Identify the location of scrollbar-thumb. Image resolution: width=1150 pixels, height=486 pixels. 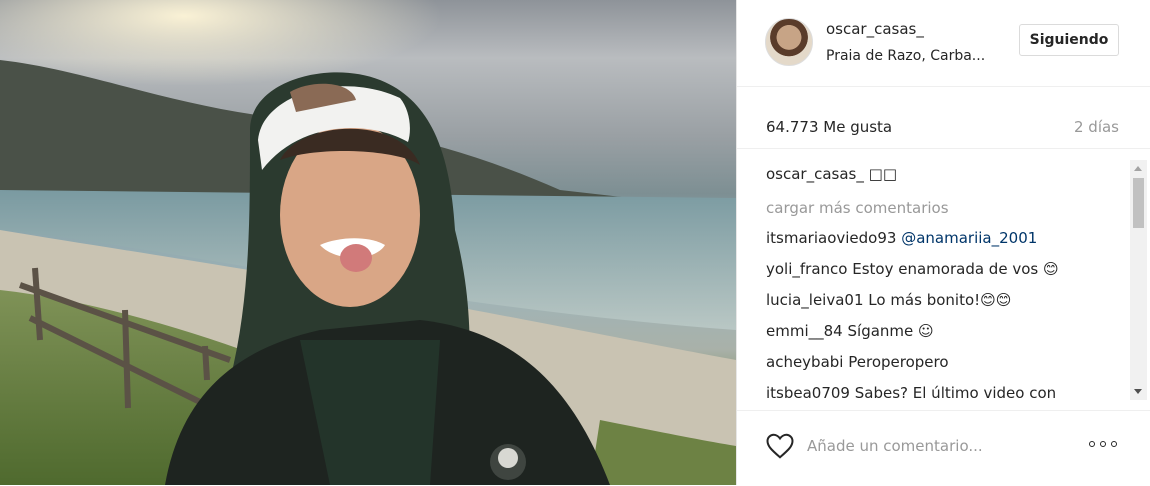
(1138, 203).